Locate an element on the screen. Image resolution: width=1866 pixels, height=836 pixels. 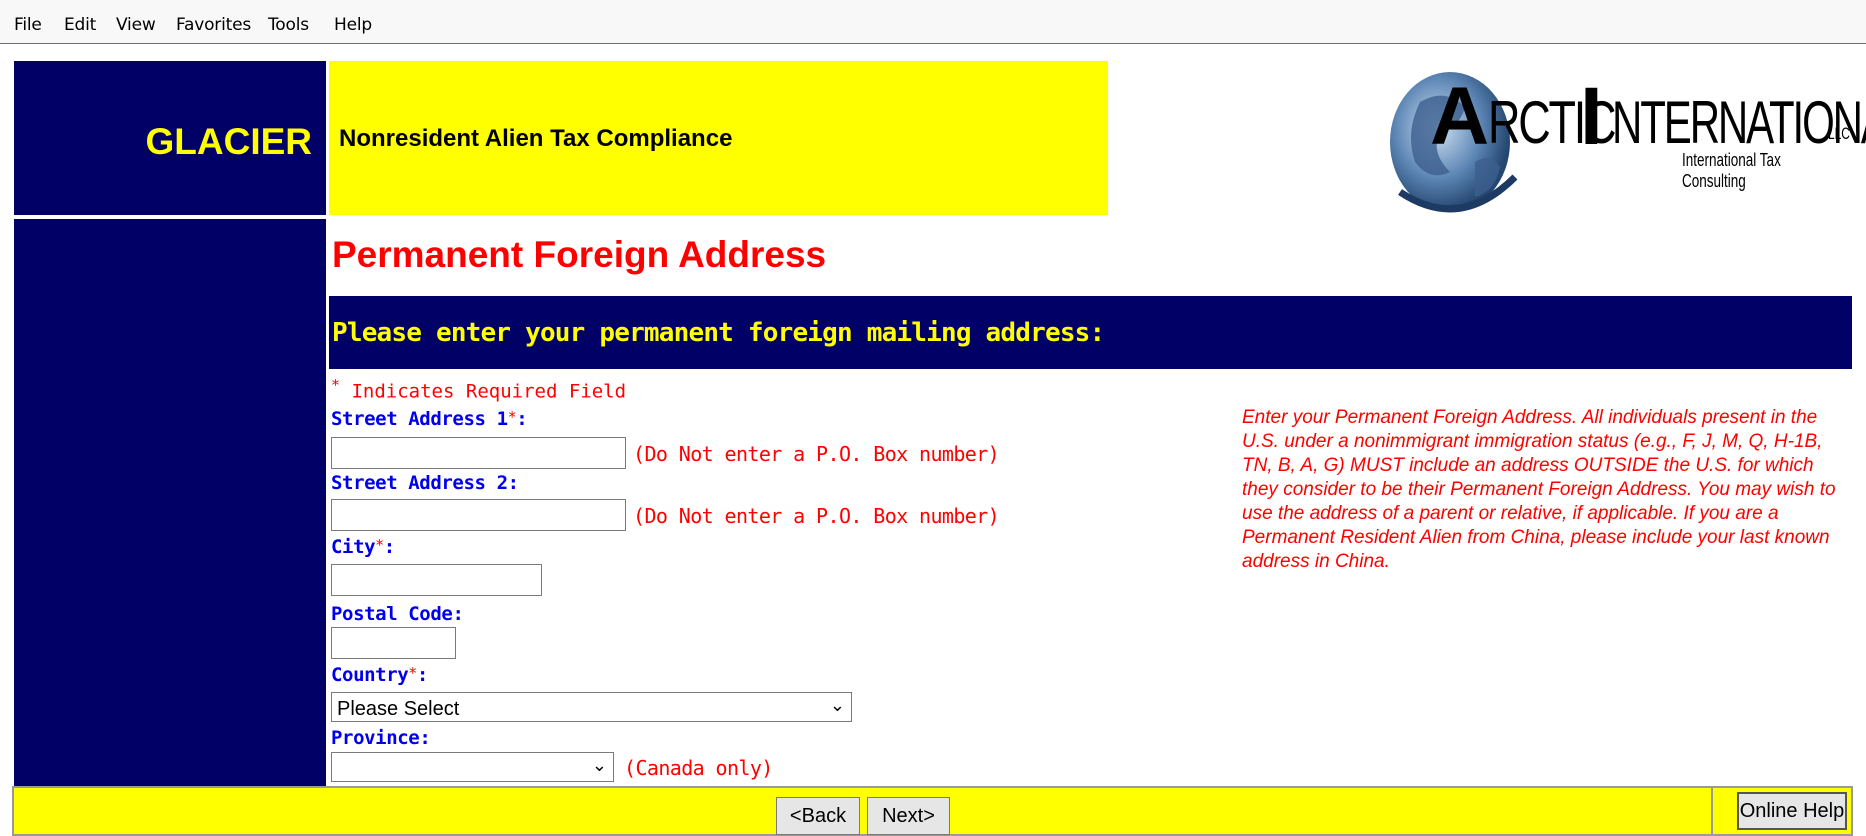
tagline-panel: Nonresident Alien Tax Compliance is located at coordinates (718, 138).